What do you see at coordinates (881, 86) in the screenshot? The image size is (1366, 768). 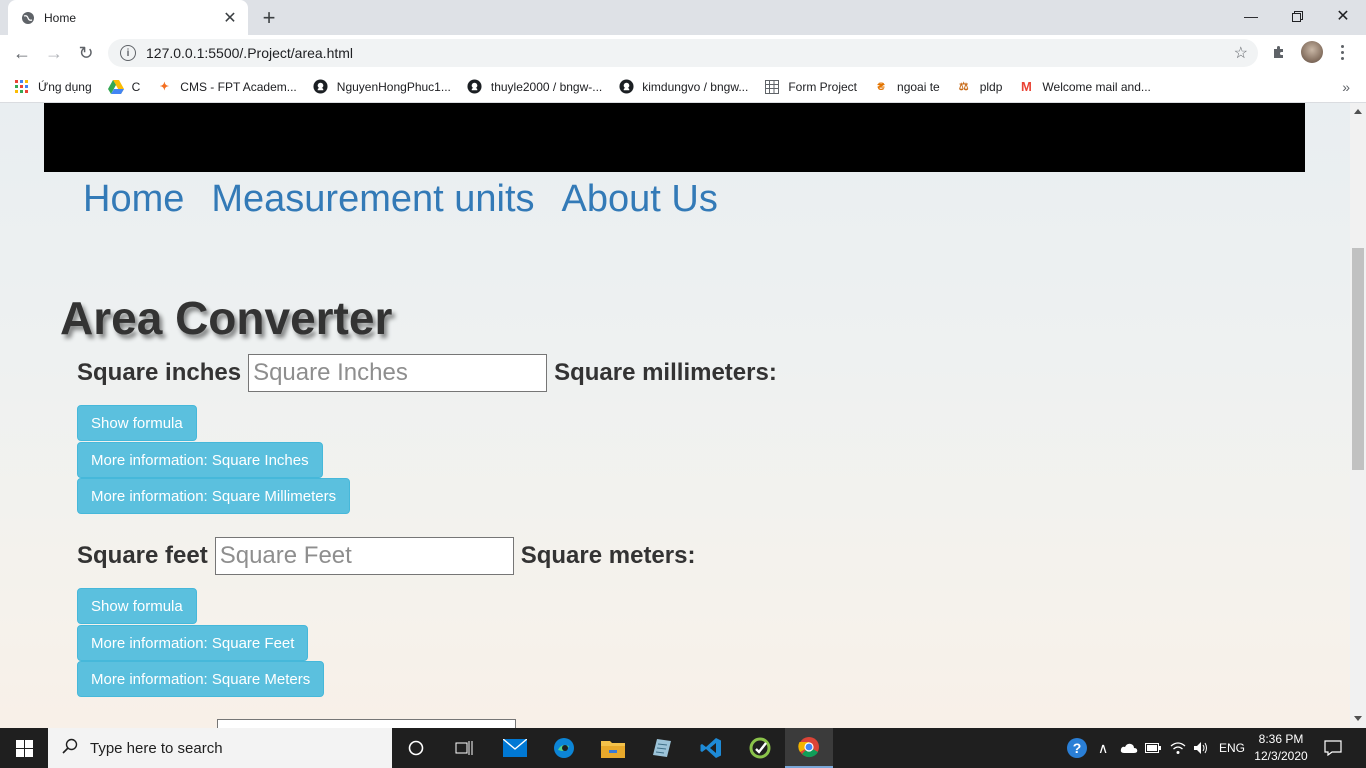 I see `currency-icon: ₴` at bounding box center [881, 86].